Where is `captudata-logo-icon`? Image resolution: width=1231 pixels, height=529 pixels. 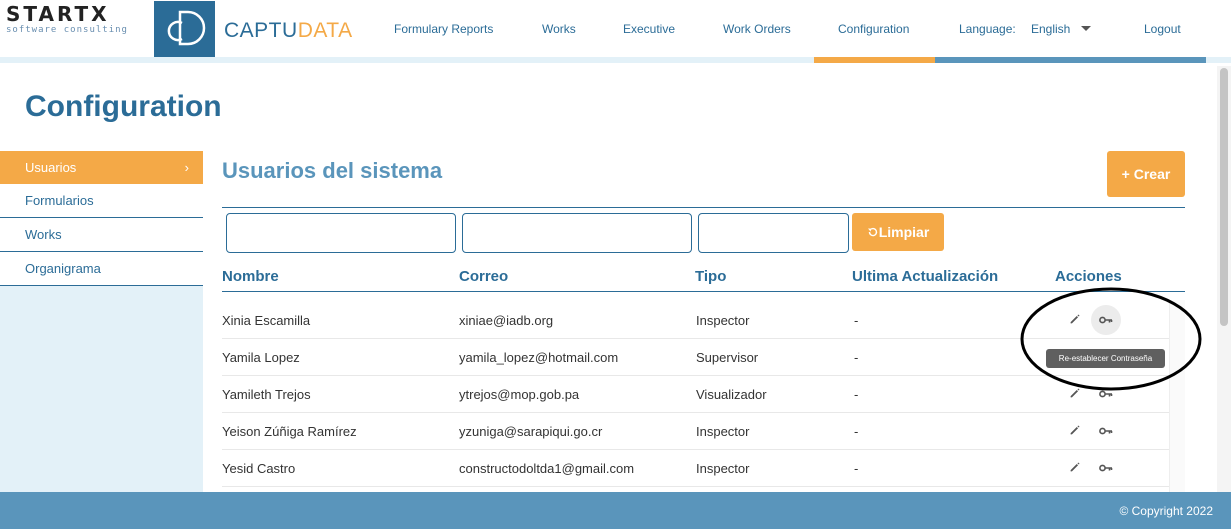
captudata-logo-icon is located at coordinates (184, 29).